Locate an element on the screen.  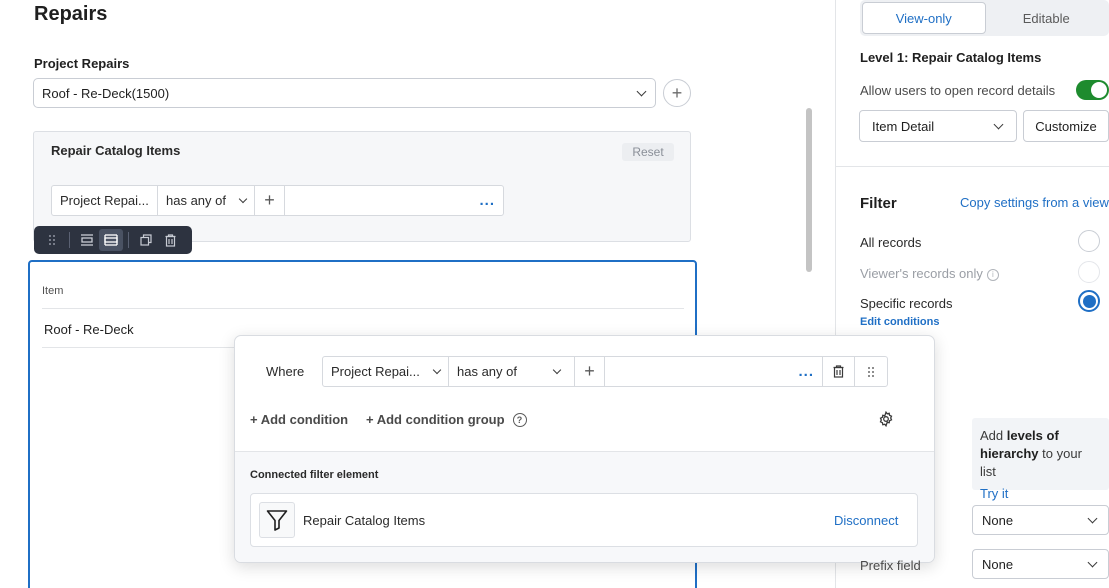
full-width-icon is located at coordinates (111, 240).